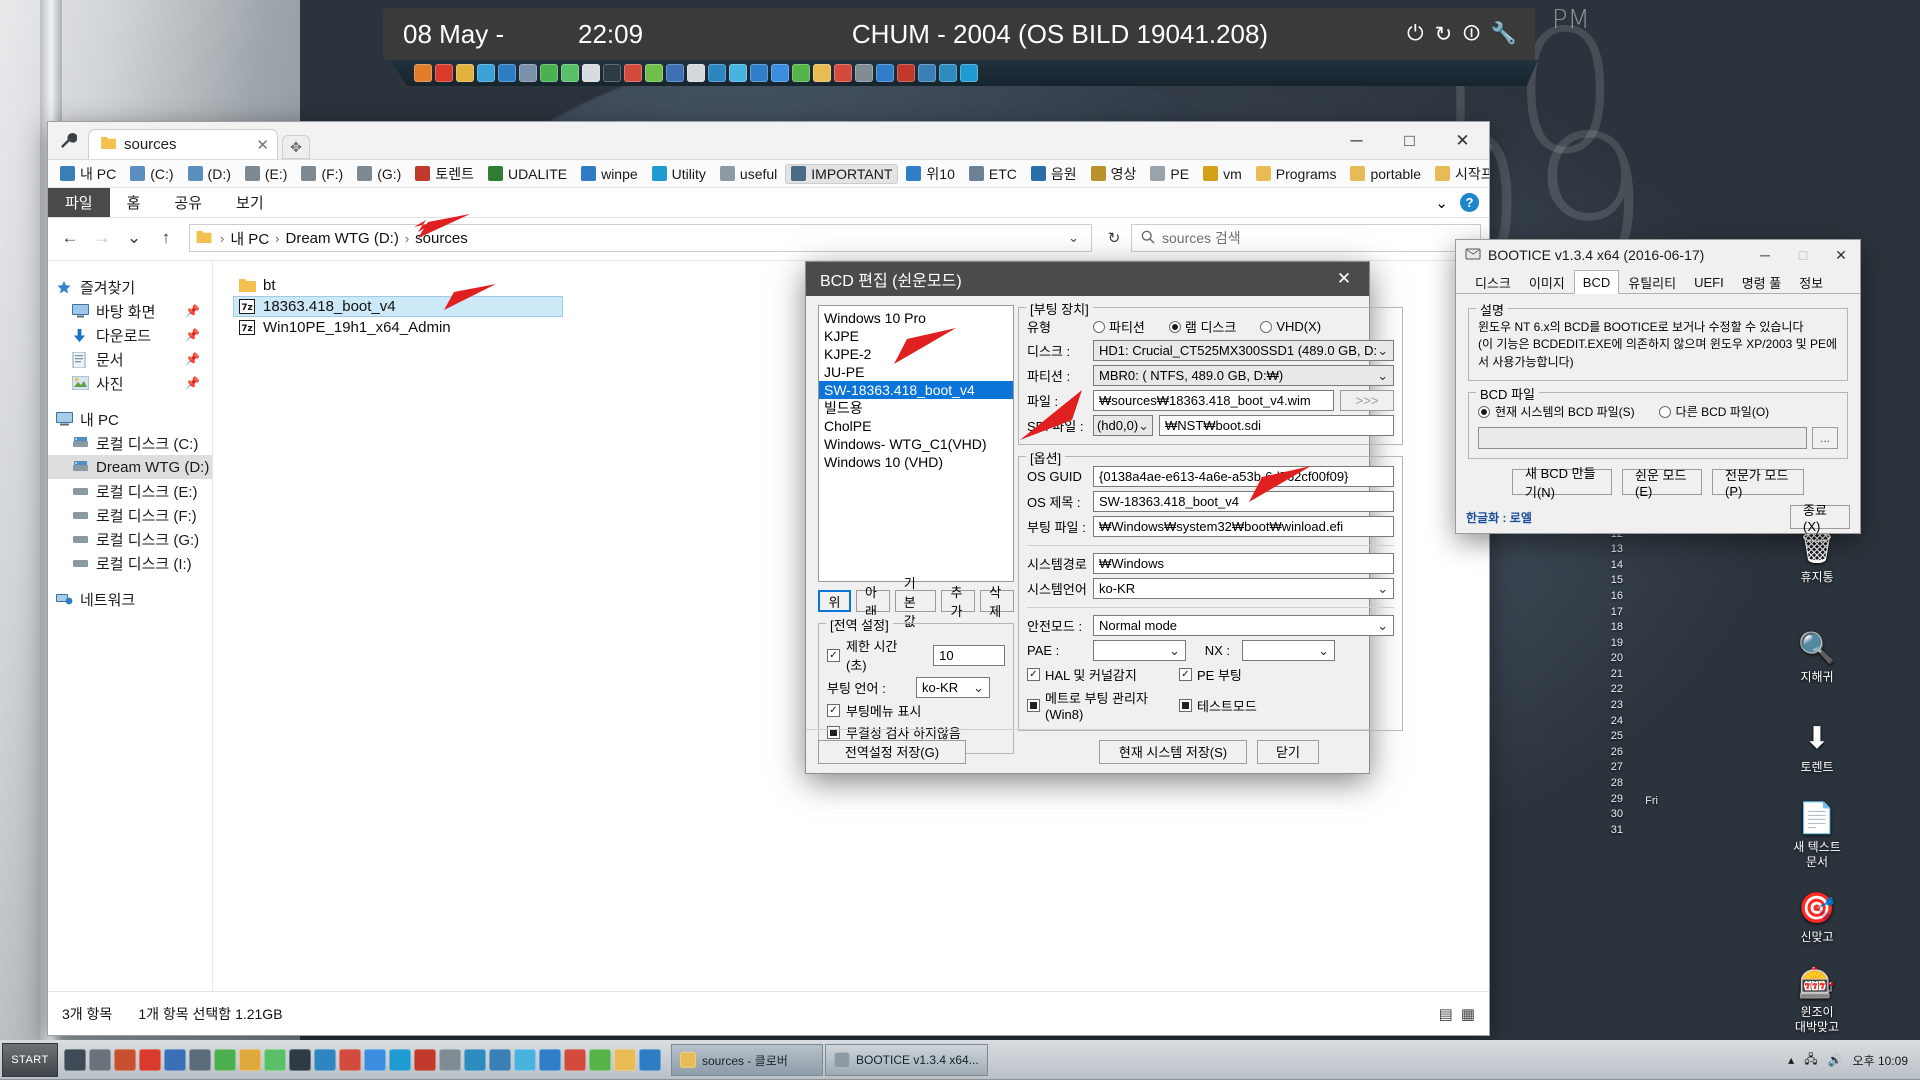 This screenshot has height=1080, width=1920. I want to click on bookmark-(D:): (D:), so click(209, 174).